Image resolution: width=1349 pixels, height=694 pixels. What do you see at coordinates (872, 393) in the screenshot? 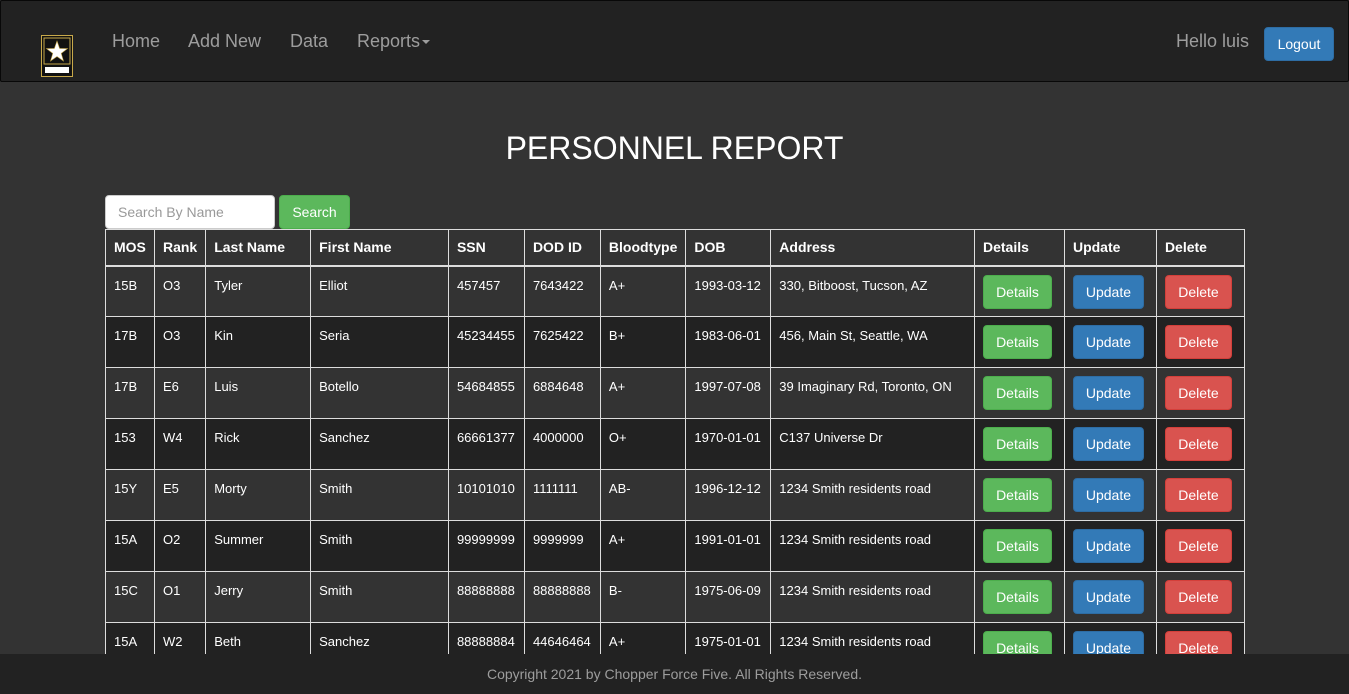
I see `cell-address: 39 Imaginary Rd, Toronto, ON` at bounding box center [872, 393].